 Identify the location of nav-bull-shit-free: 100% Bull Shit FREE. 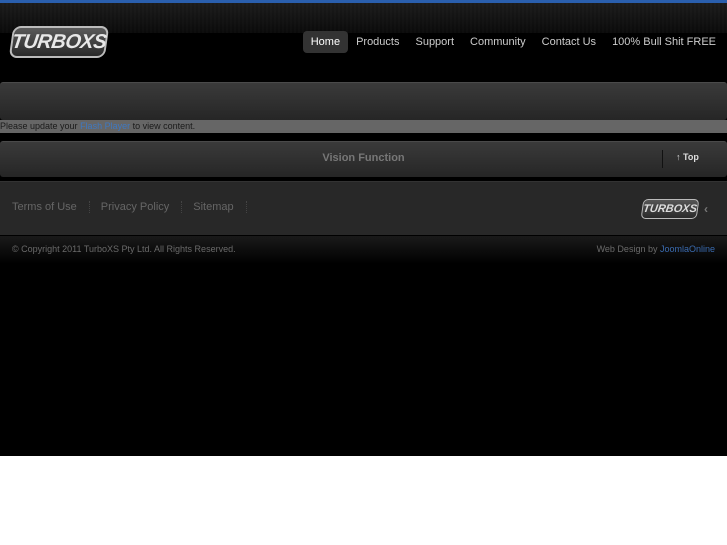
(664, 42).